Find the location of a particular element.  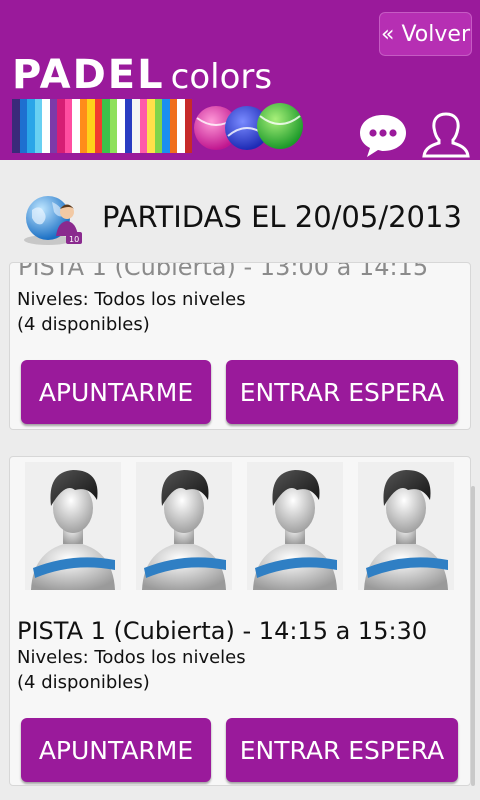

scrollbar is located at coordinates (473, 636).